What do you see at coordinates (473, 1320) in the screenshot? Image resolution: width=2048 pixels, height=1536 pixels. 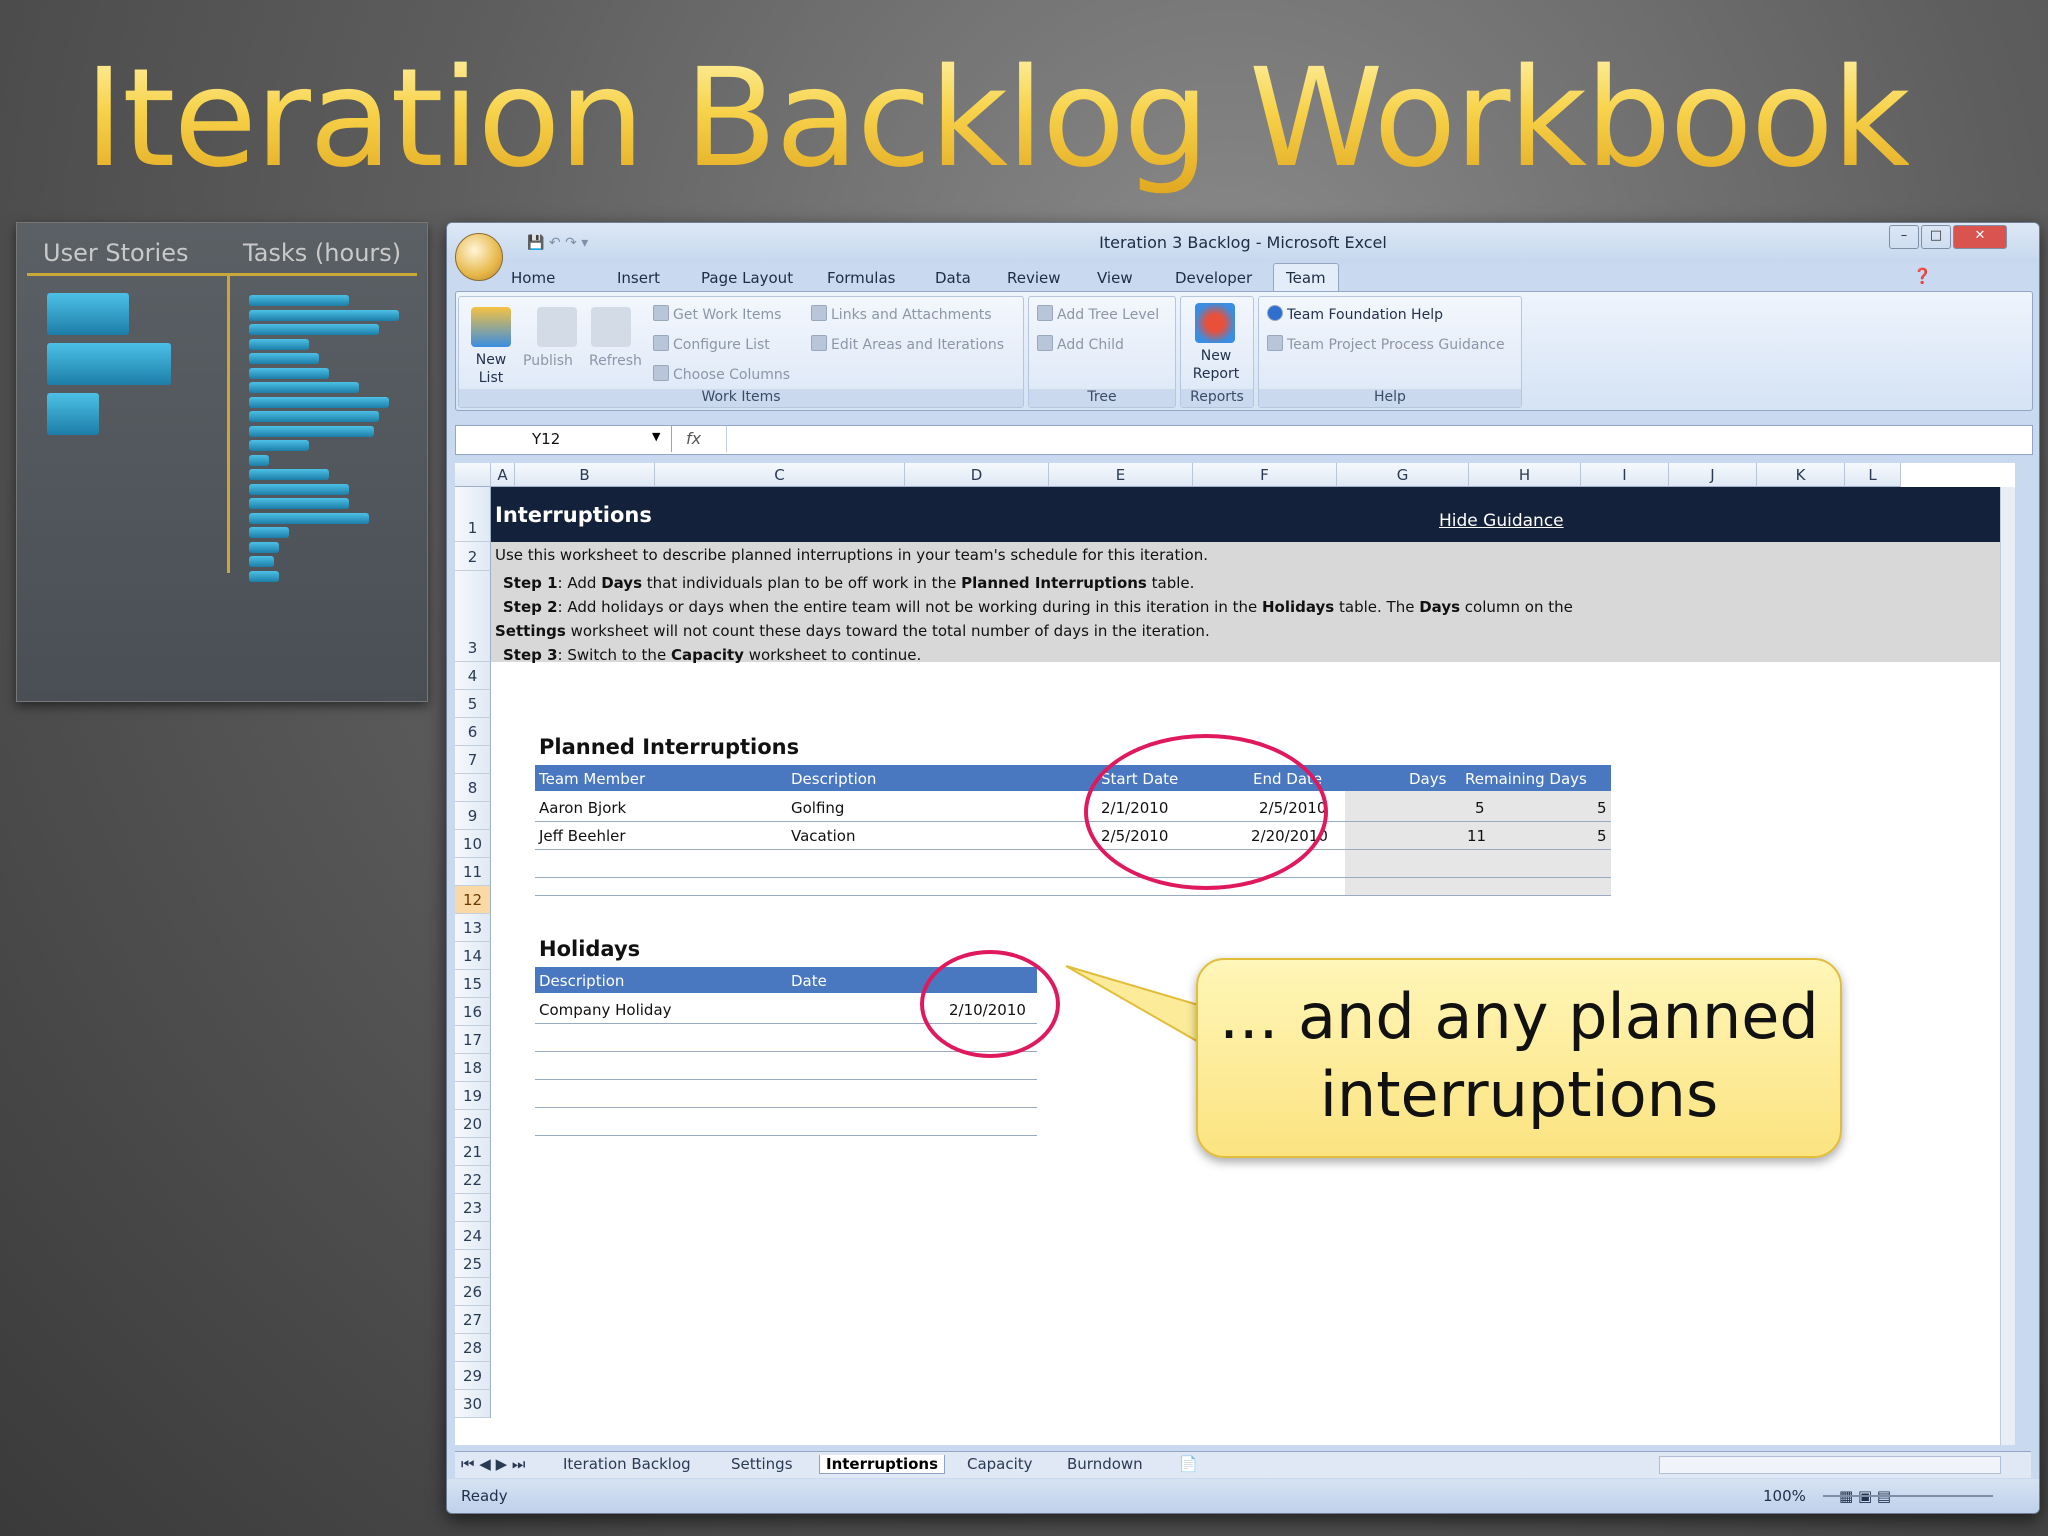 I see `row-header-27: 27` at bounding box center [473, 1320].